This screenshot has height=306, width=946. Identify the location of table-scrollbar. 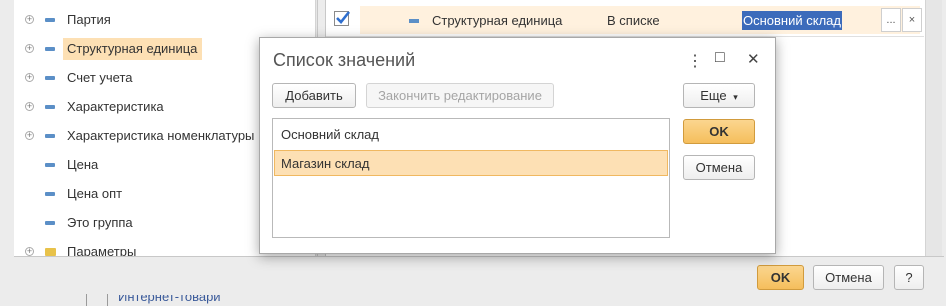
(933, 128).